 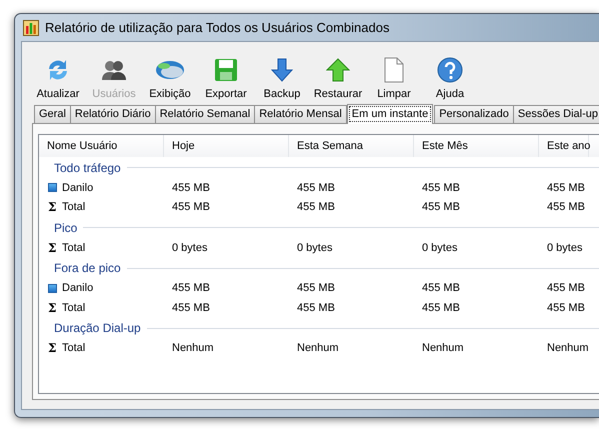 What do you see at coordinates (58, 75) in the screenshot?
I see `toolbar-button: Atualizar` at bounding box center [58, 75].